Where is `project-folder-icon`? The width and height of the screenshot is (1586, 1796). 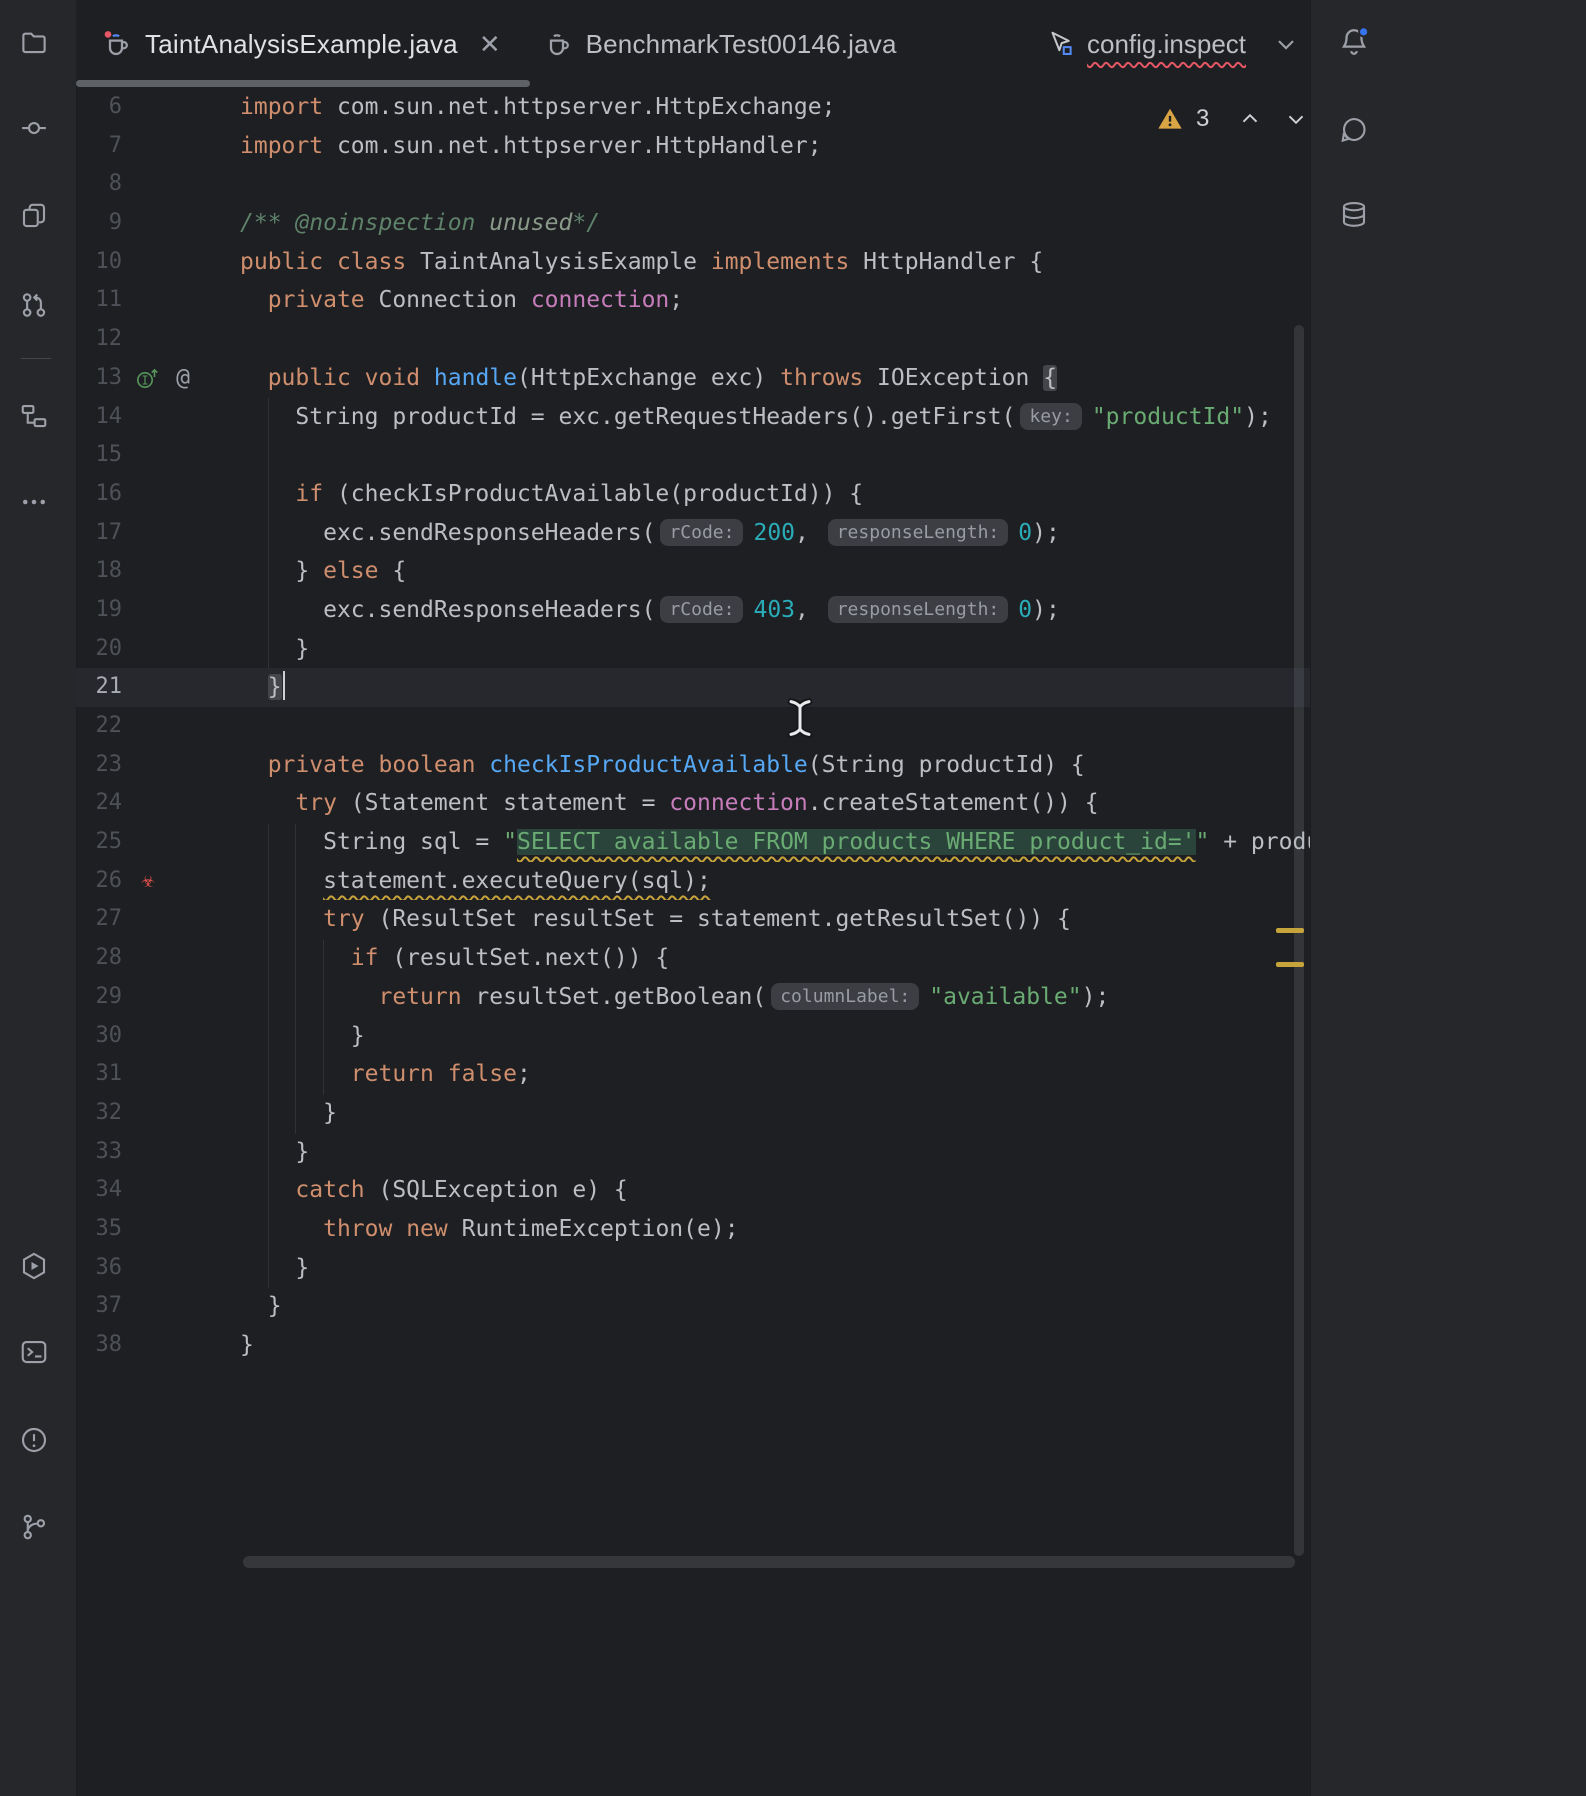
project-folder-icon is located at coordinates (34, 42).